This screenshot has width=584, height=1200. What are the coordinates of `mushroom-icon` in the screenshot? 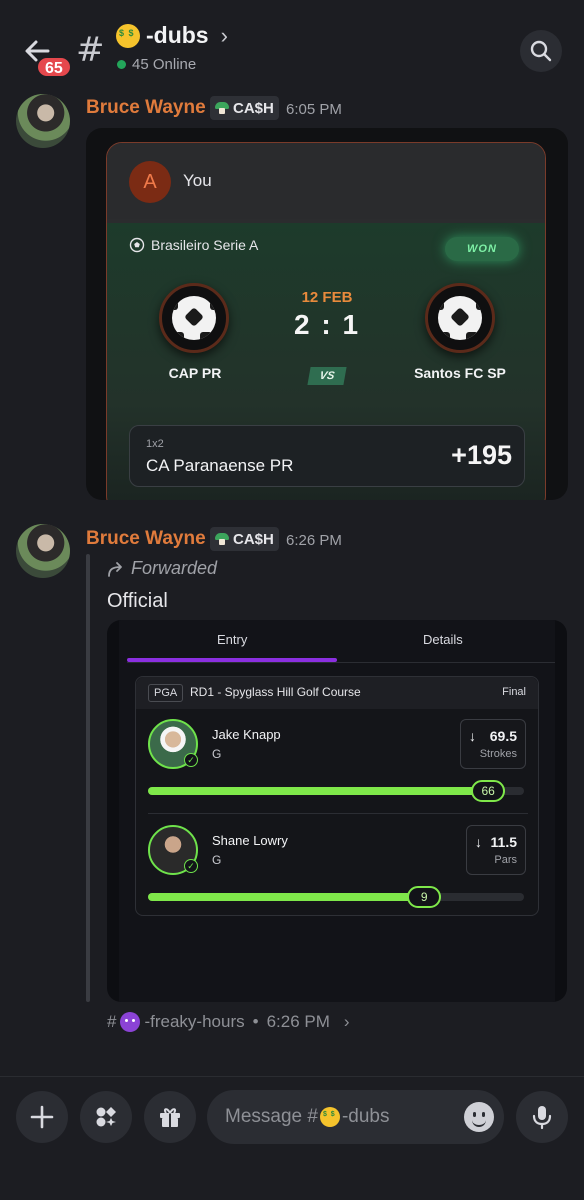 It's located at (222, 539).